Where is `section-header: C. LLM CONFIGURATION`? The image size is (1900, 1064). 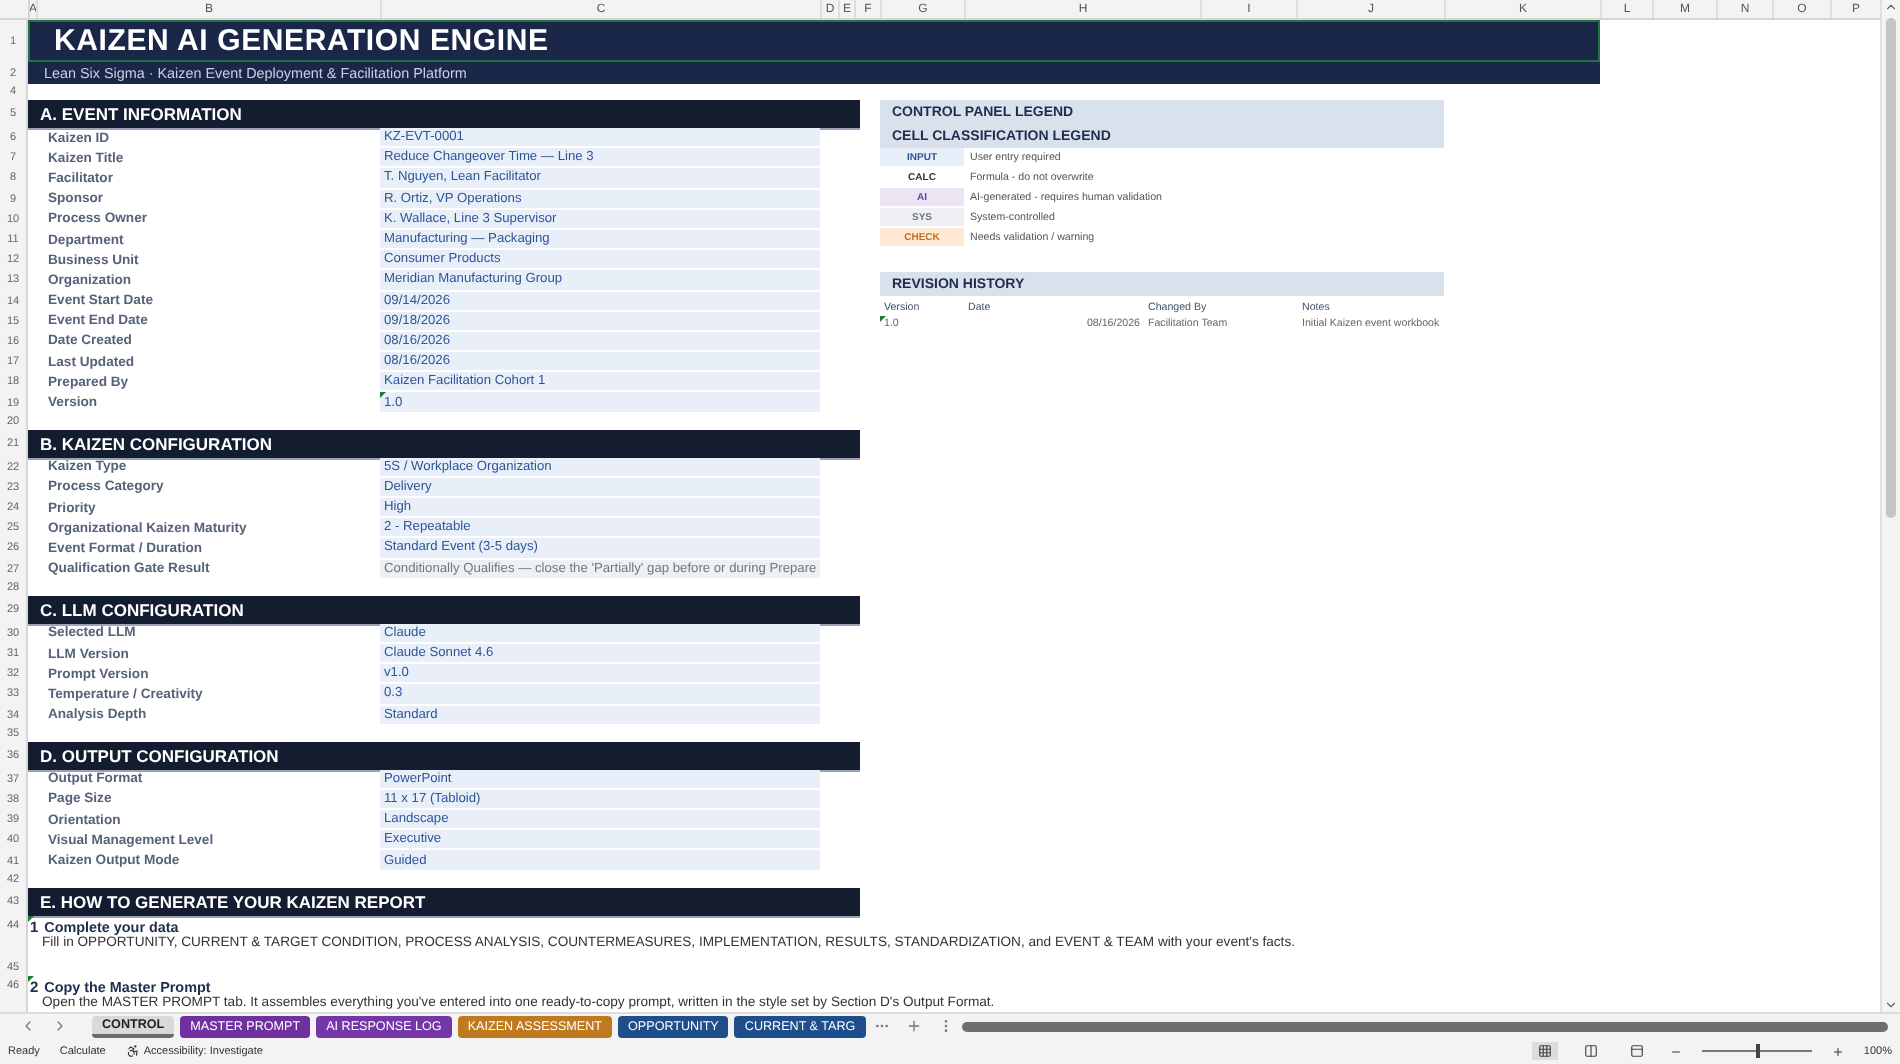
section-header: C. LLM CONFIGURATION is located at coordinates (444, 609).